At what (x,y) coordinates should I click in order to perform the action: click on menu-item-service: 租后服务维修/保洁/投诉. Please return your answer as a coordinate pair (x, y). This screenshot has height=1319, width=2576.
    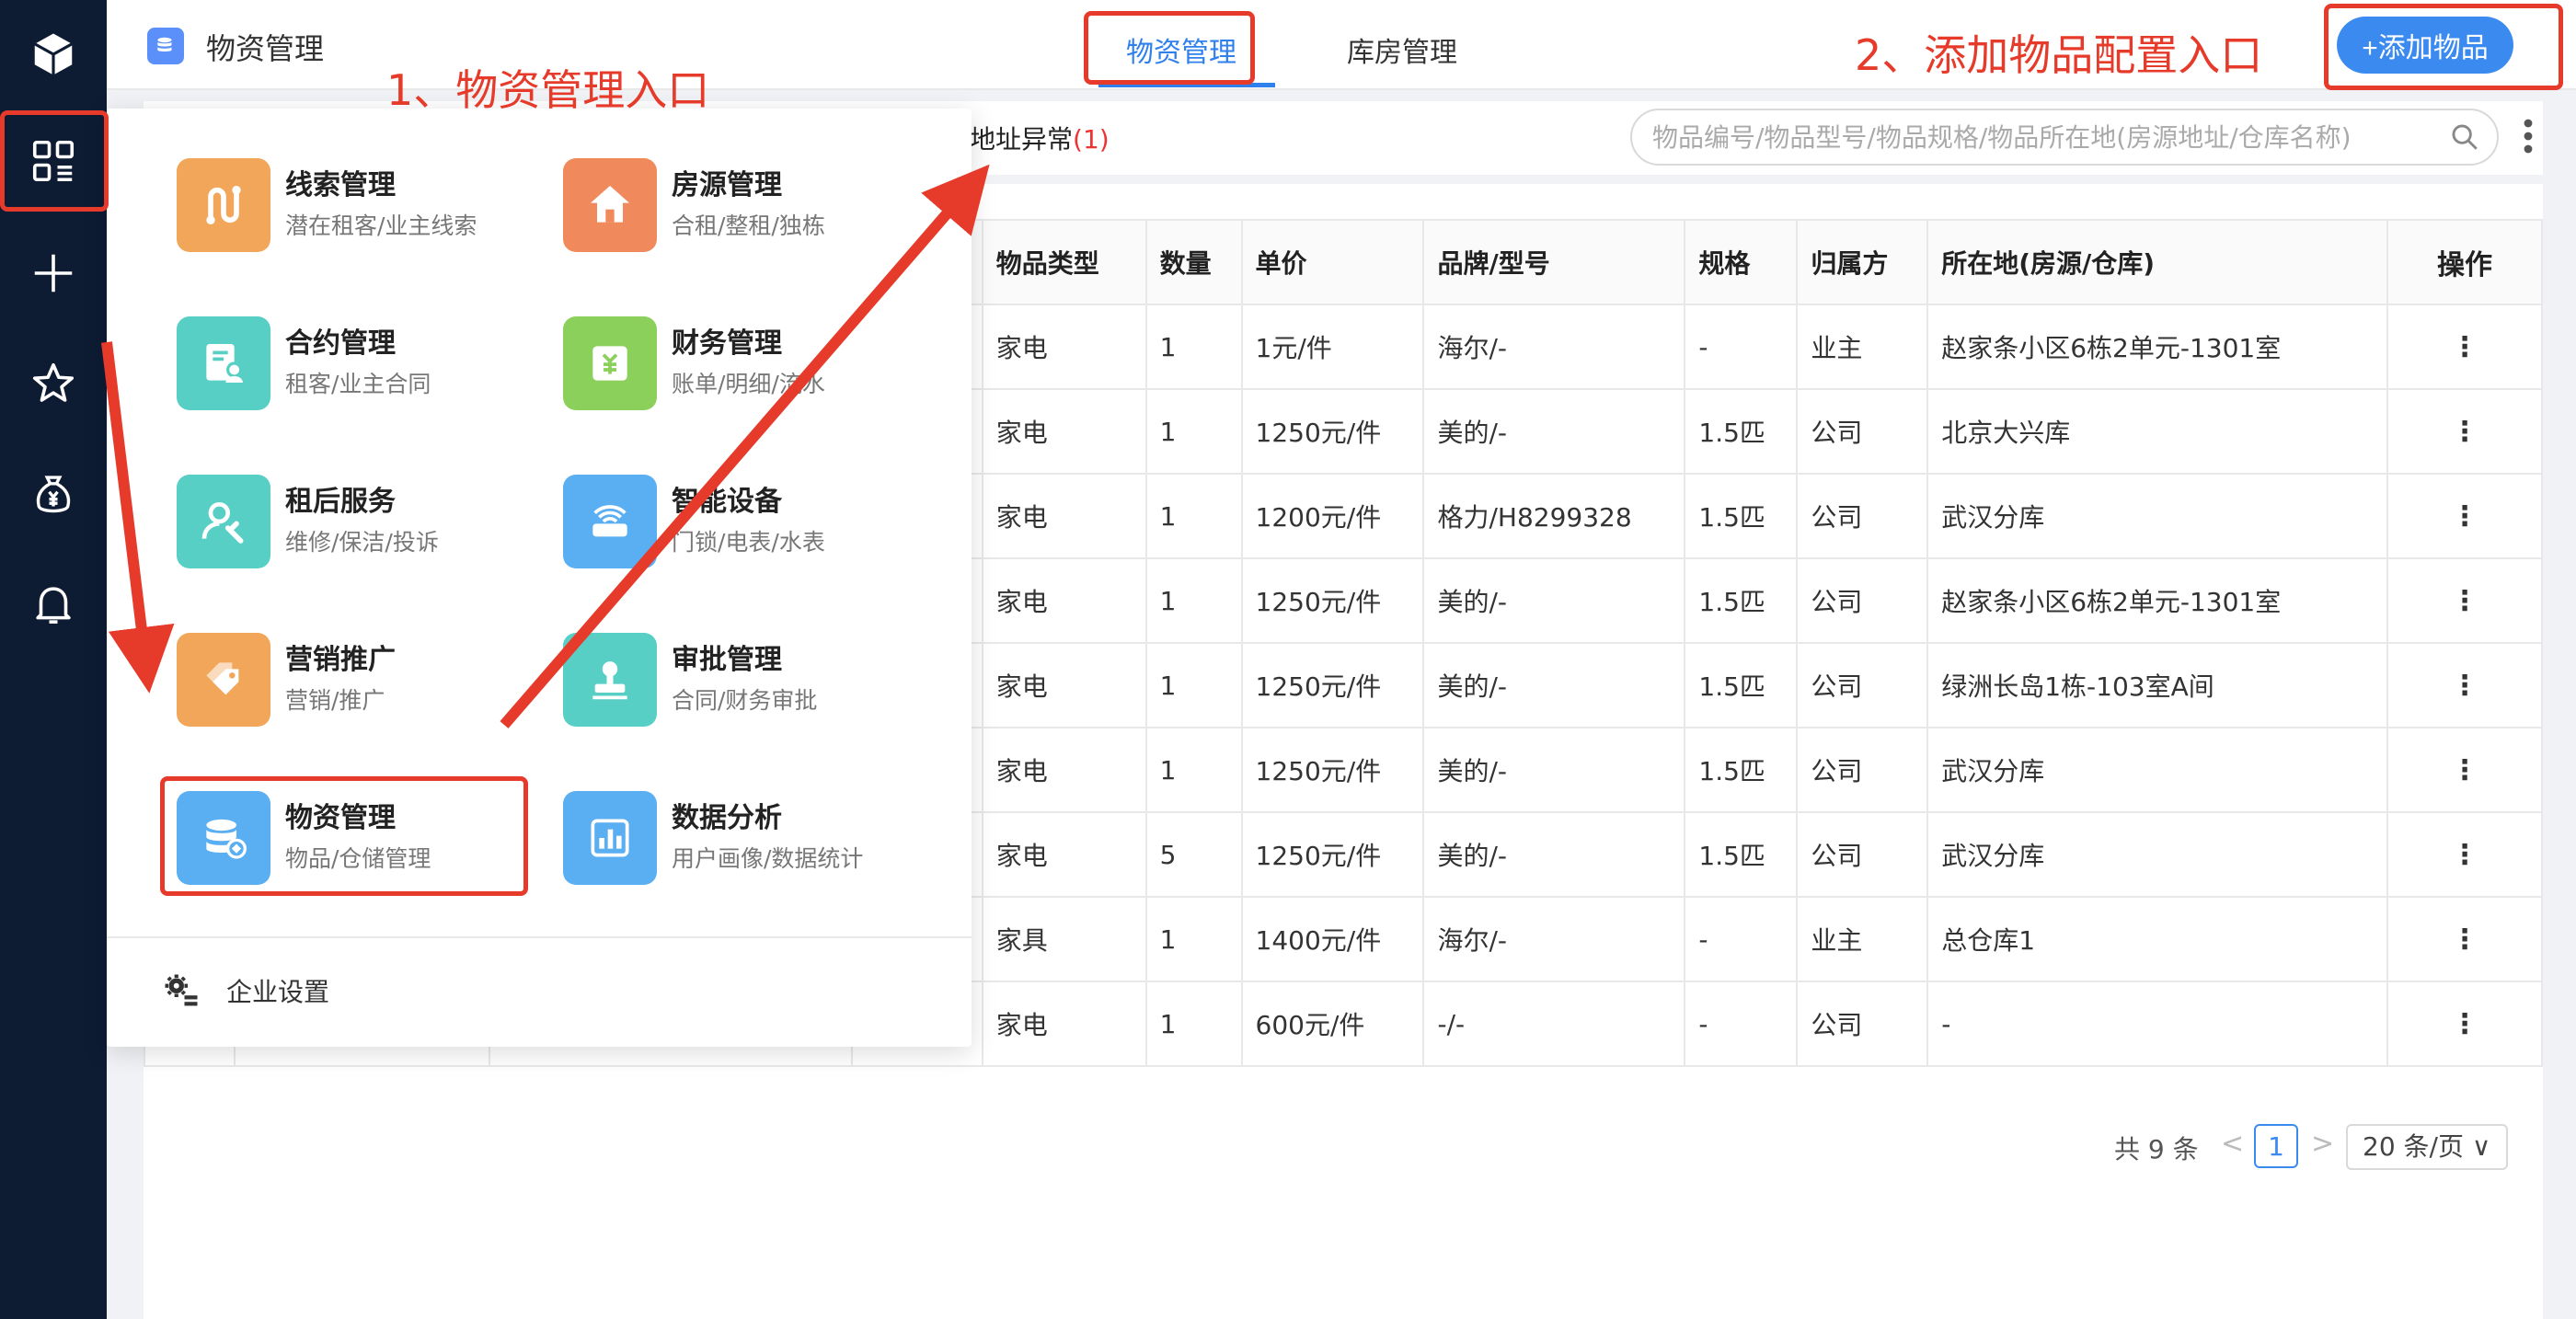
    Looking at the image, I should click on (356, 518).